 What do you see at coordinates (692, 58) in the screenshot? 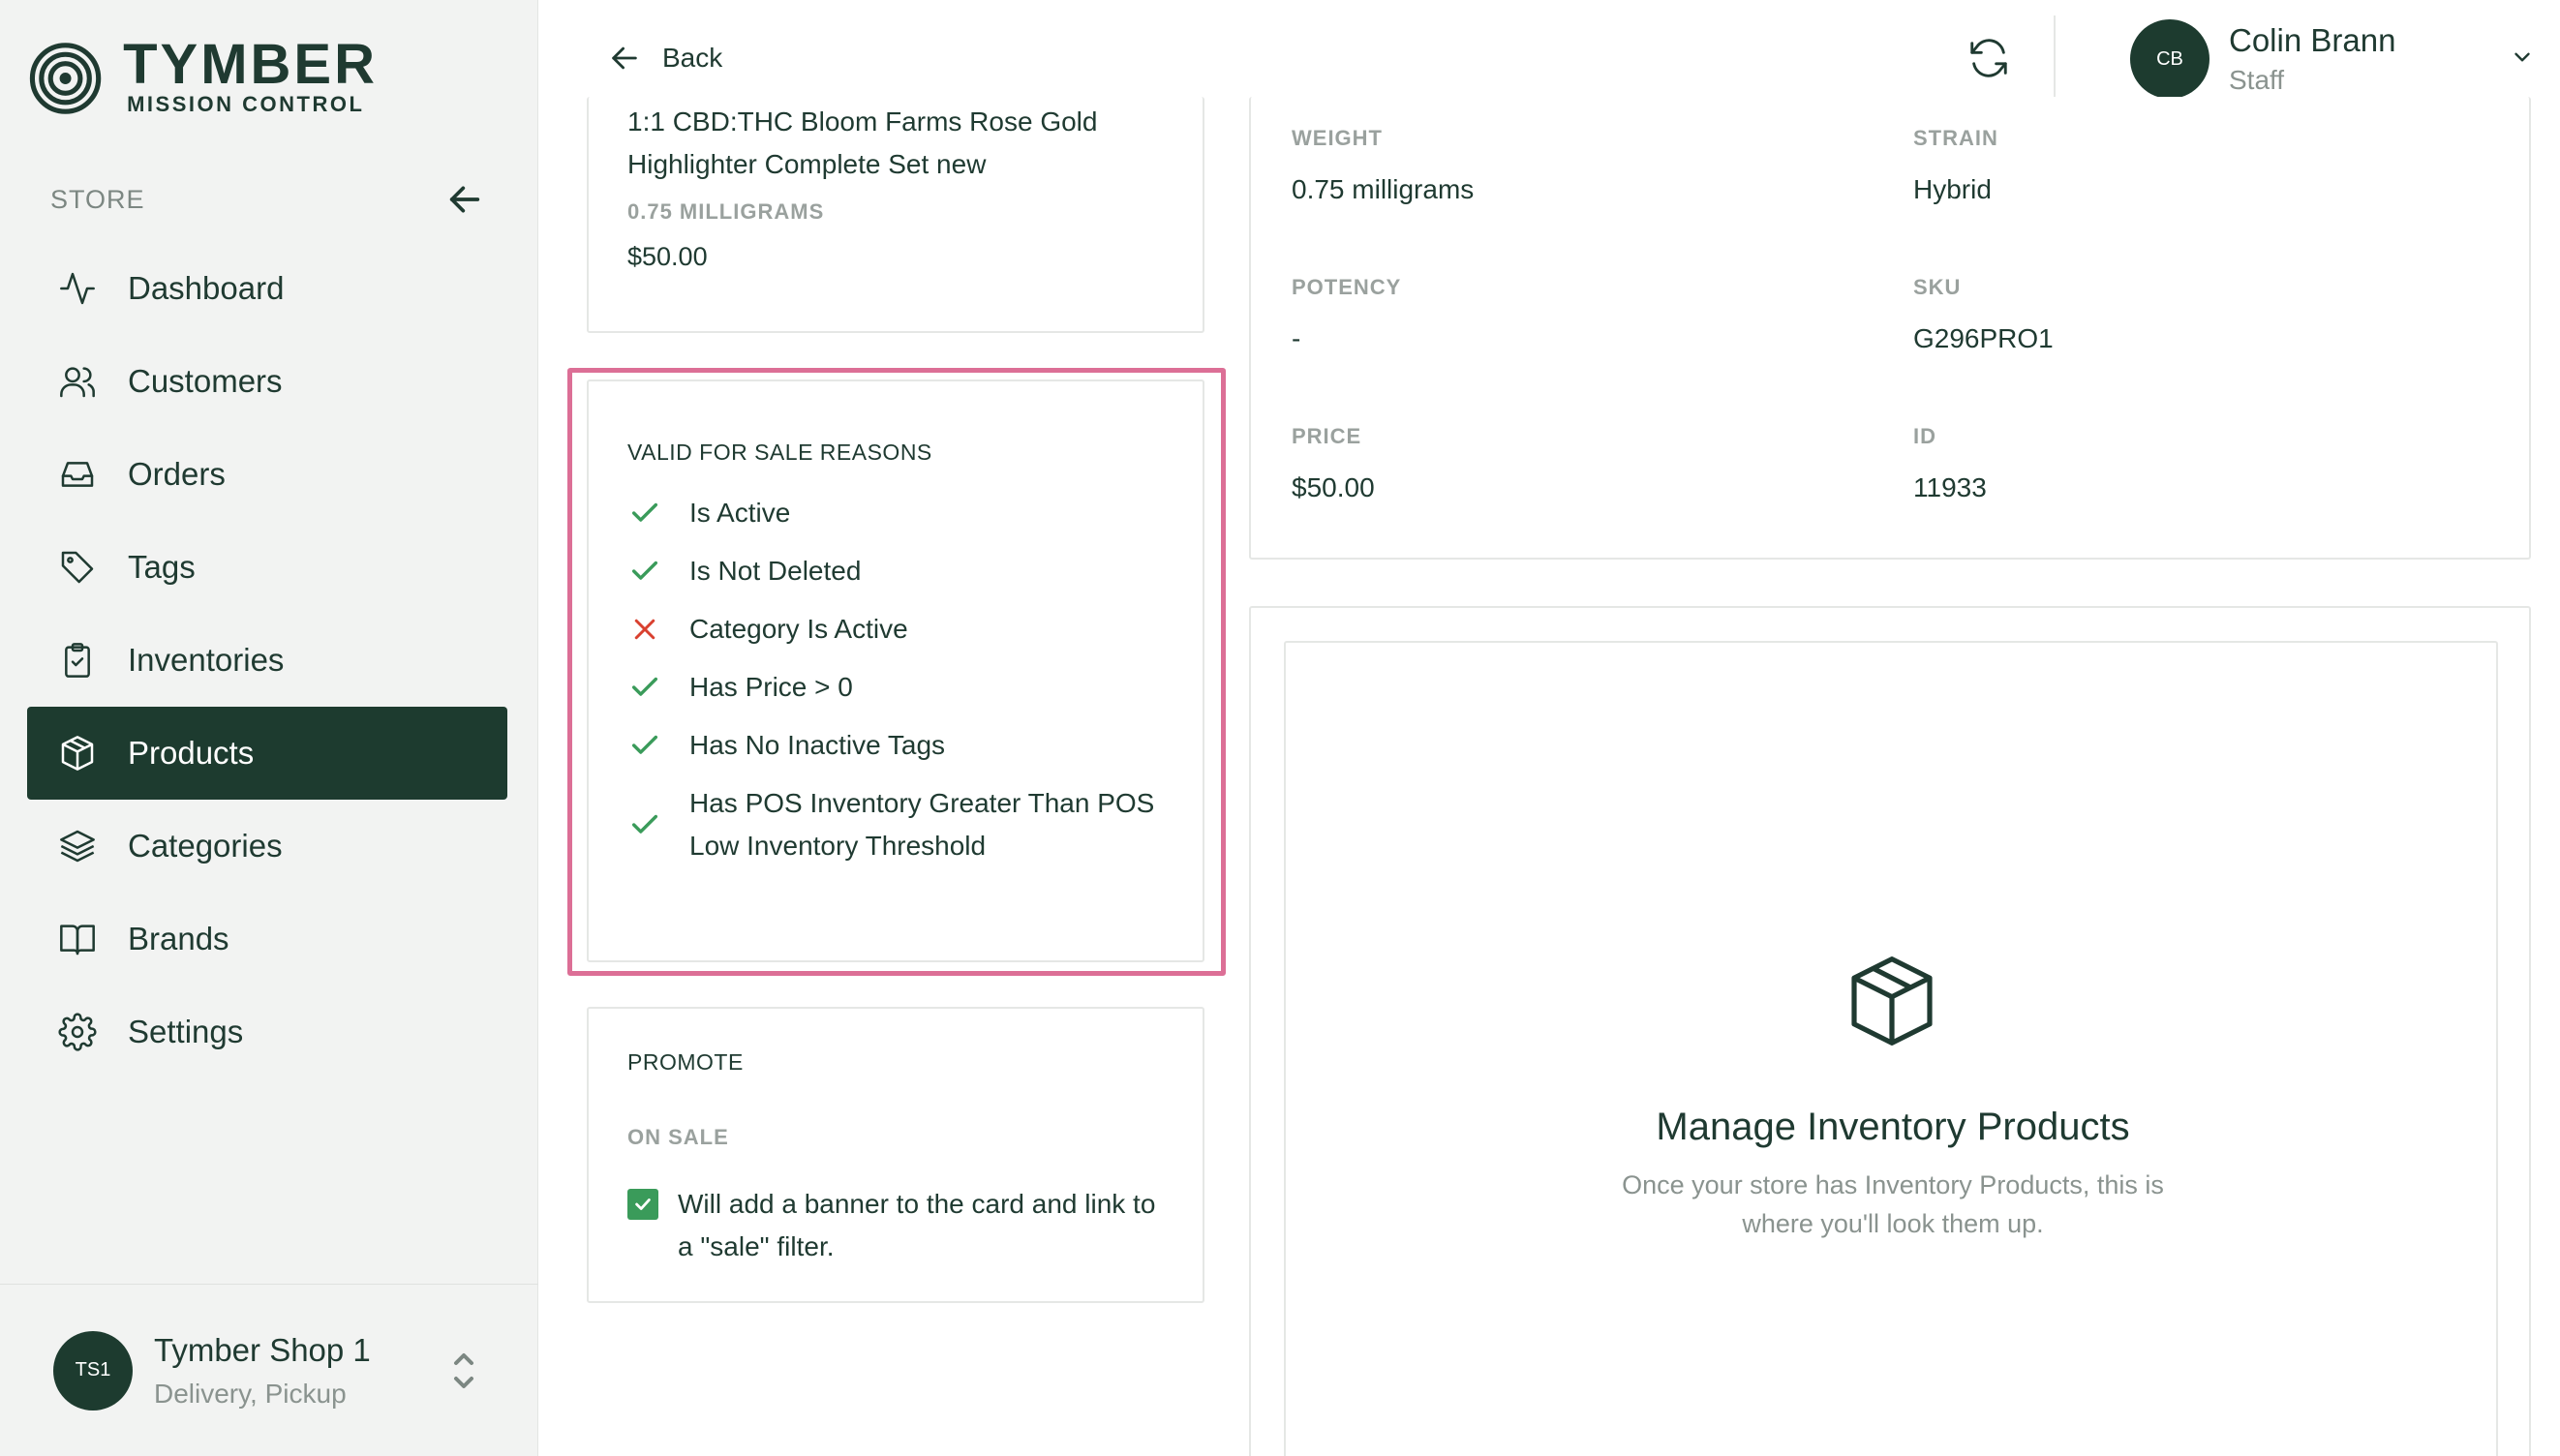
I see `back-label: Back` at bounding box center [692, 58].